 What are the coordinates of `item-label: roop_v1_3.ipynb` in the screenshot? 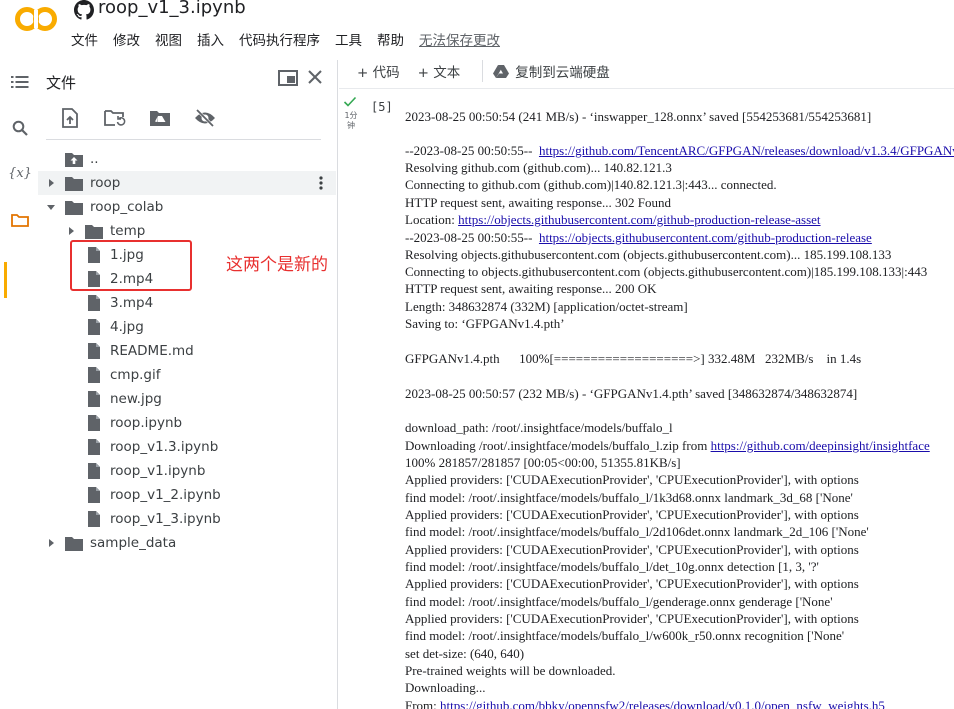 It's located at (165, 519).